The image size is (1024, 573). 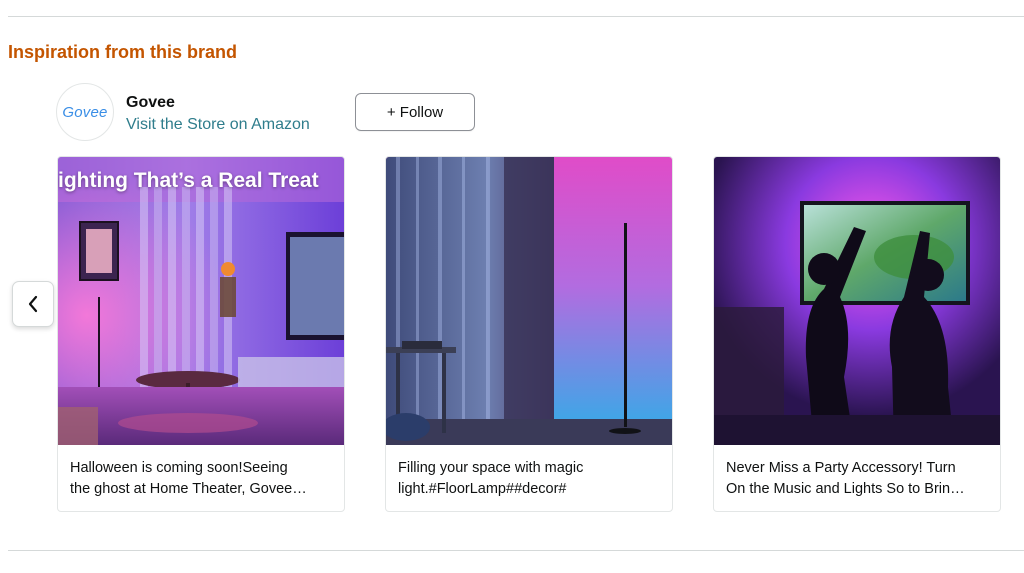 I want to click on card-image-halloween: ighting That’s a Real Treat, so click(x=201, y=301).